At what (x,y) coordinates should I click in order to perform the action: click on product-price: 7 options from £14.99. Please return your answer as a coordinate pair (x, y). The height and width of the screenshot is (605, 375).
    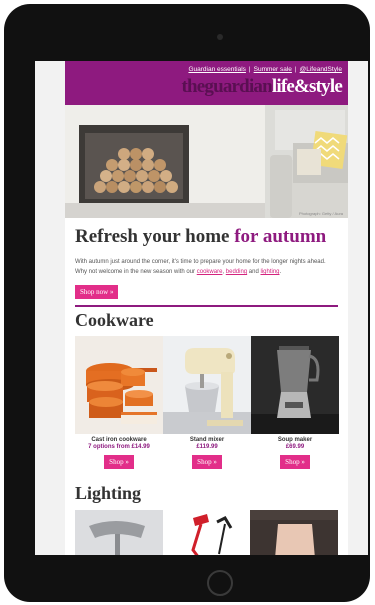
    Looking at the image, I should click on (119, 447).